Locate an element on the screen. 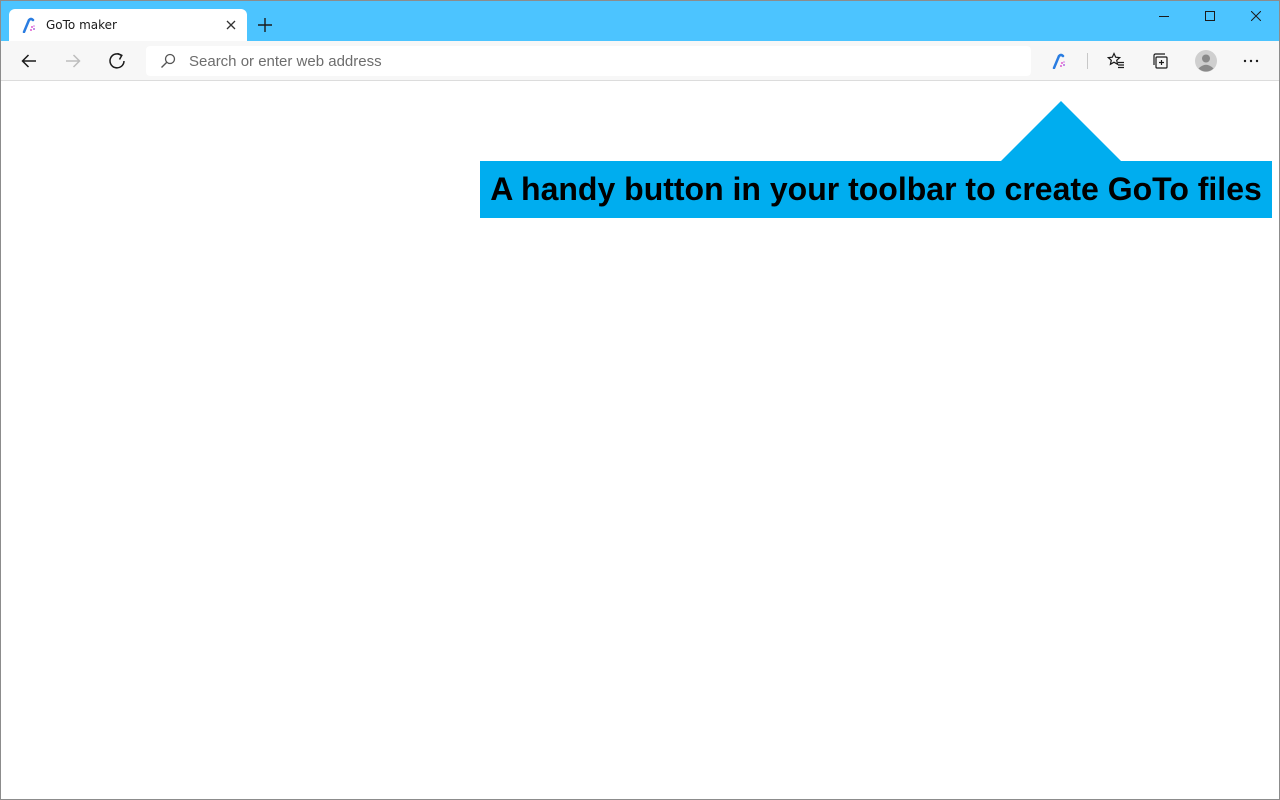 The image size is (1280, 800). callout-arrow is located at coordinates (1061, 131).